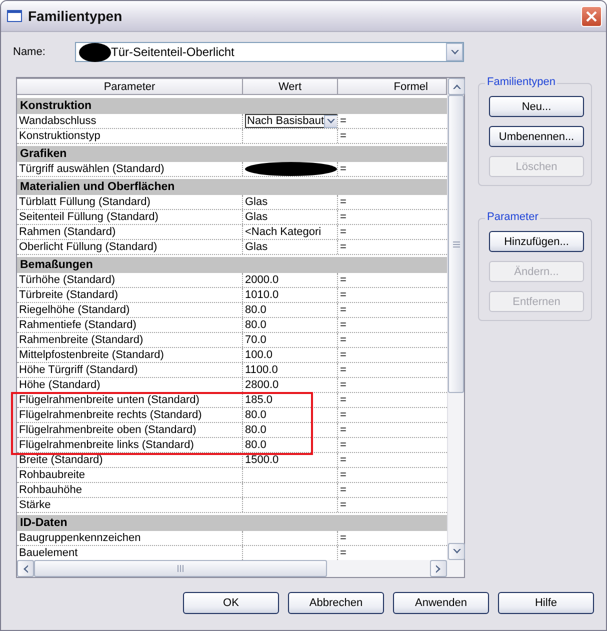 The width and height of the screenshot is (607, 631). Describe the element at coordinates (290, 280) in the screenshot. I see `table-cell: 2000.0` at that location.